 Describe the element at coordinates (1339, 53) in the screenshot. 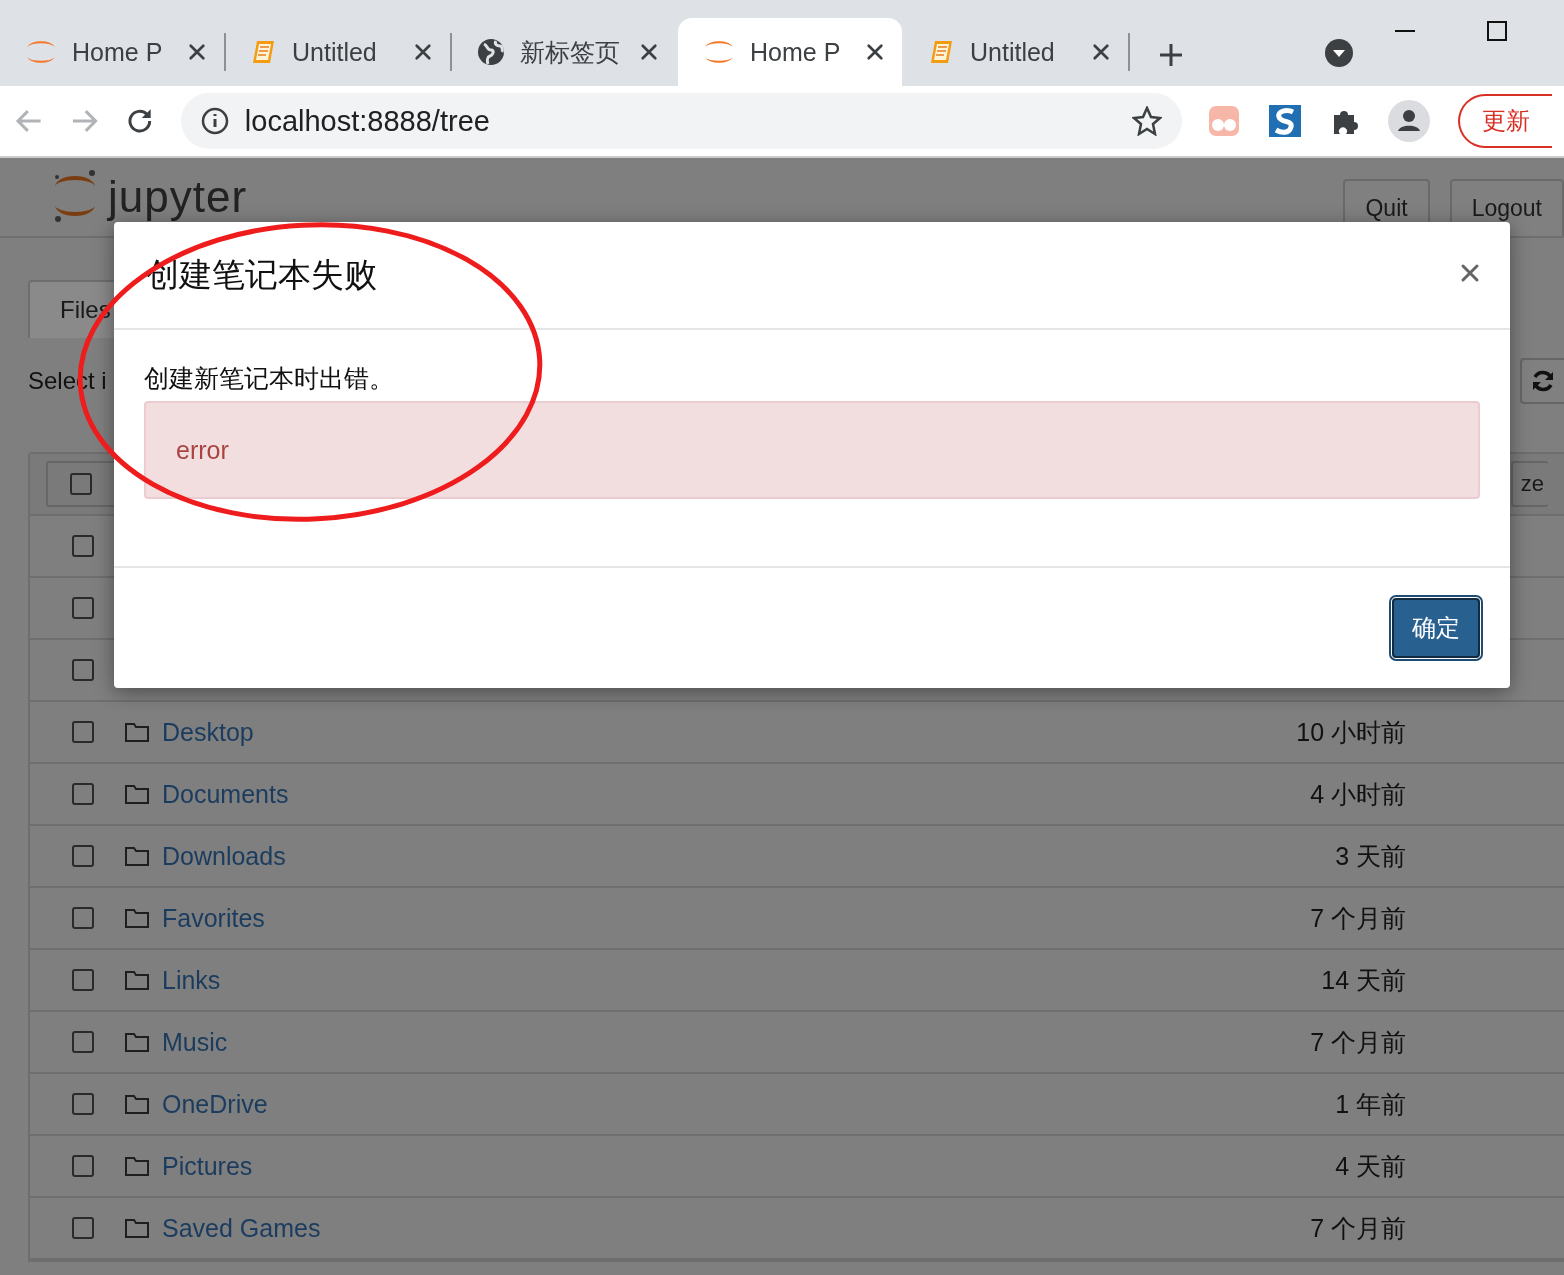

I see `dropdown-icon` at that location.